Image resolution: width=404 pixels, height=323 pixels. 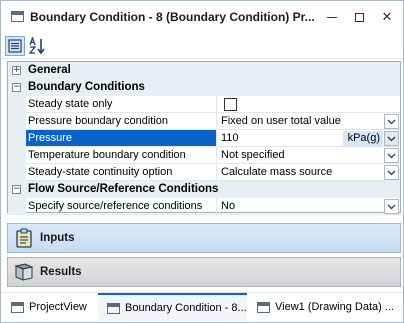 I want to click on close-icon: ✕, so click(x=387, y=16).